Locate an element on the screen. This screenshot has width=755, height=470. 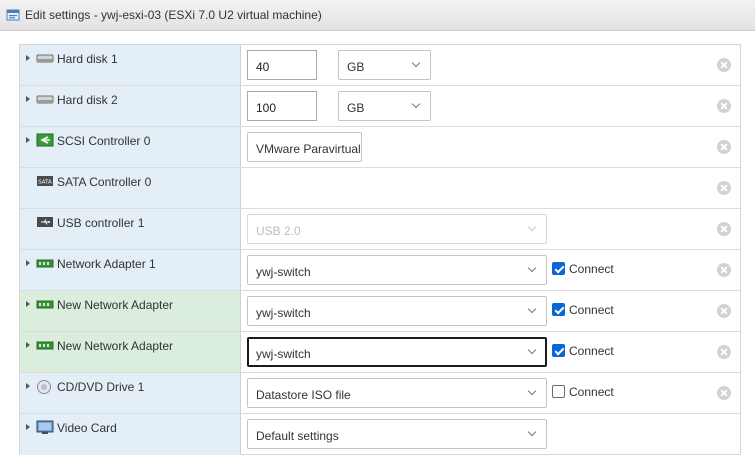
device-label: Video Card is located at coordinates (87, 428).